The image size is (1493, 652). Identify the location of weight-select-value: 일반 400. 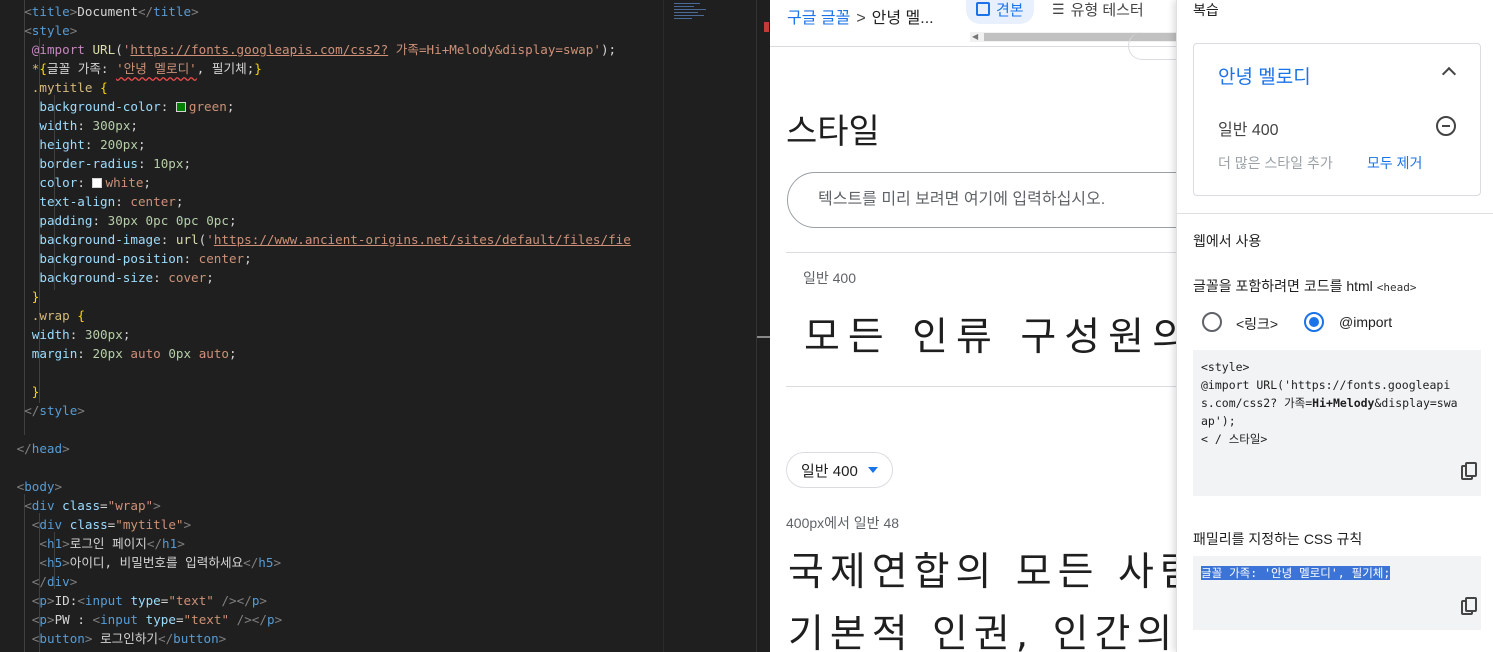
(829, 471).